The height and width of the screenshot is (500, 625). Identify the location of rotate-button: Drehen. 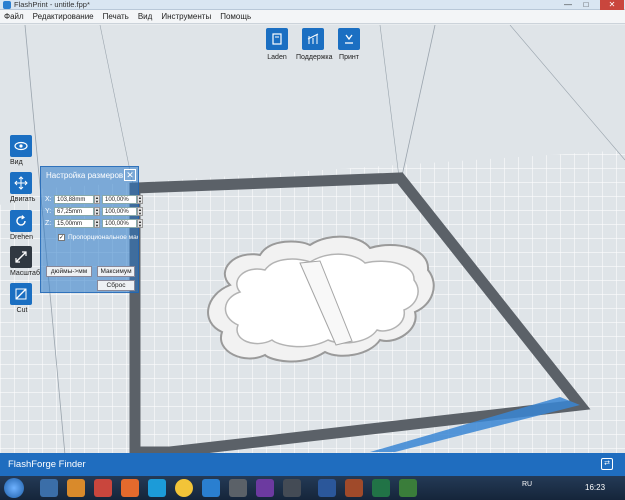
(22, 225).